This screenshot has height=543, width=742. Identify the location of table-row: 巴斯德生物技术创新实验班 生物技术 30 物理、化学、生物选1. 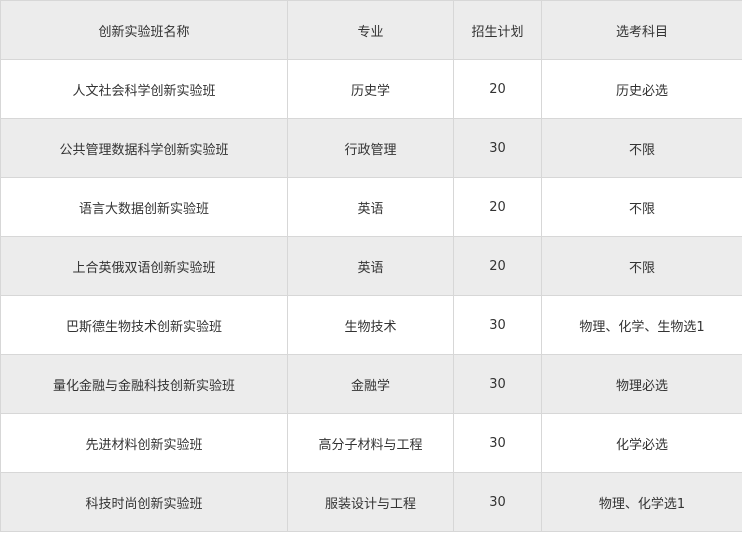
(371, 325).